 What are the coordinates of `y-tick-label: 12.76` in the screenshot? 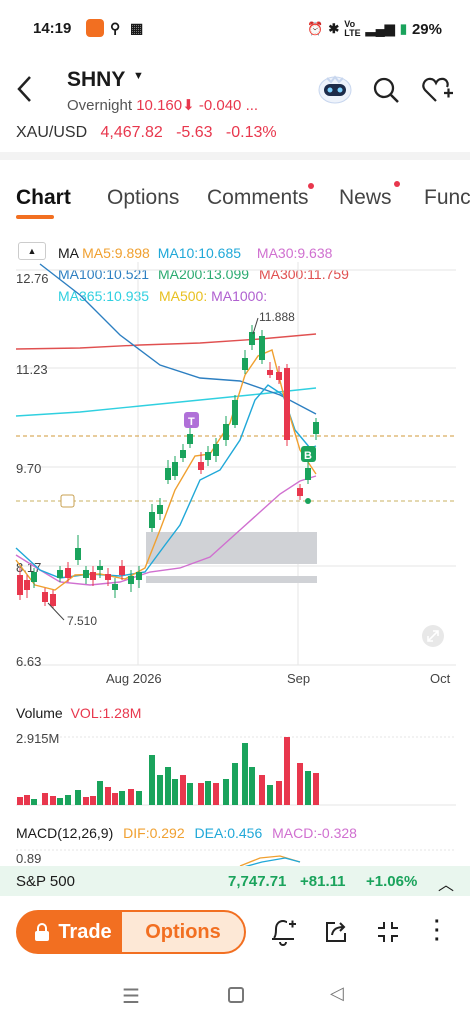 It's located at (32, 278).